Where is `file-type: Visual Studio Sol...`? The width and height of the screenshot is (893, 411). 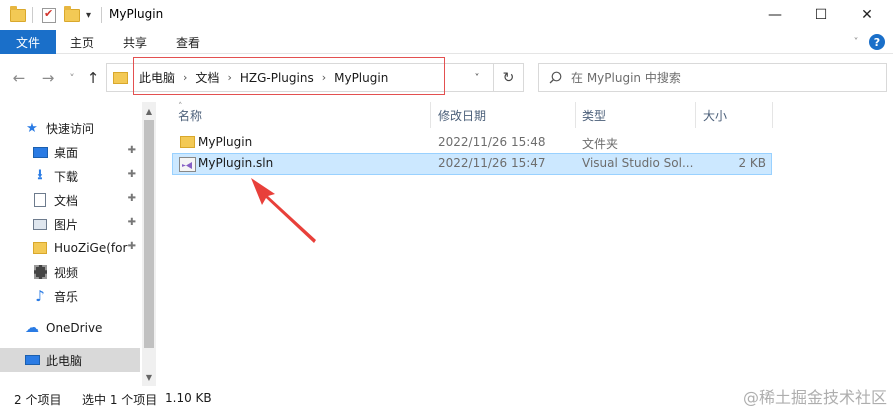
file-type: Visual Studio Sol... is located at coordinates (638, 163).